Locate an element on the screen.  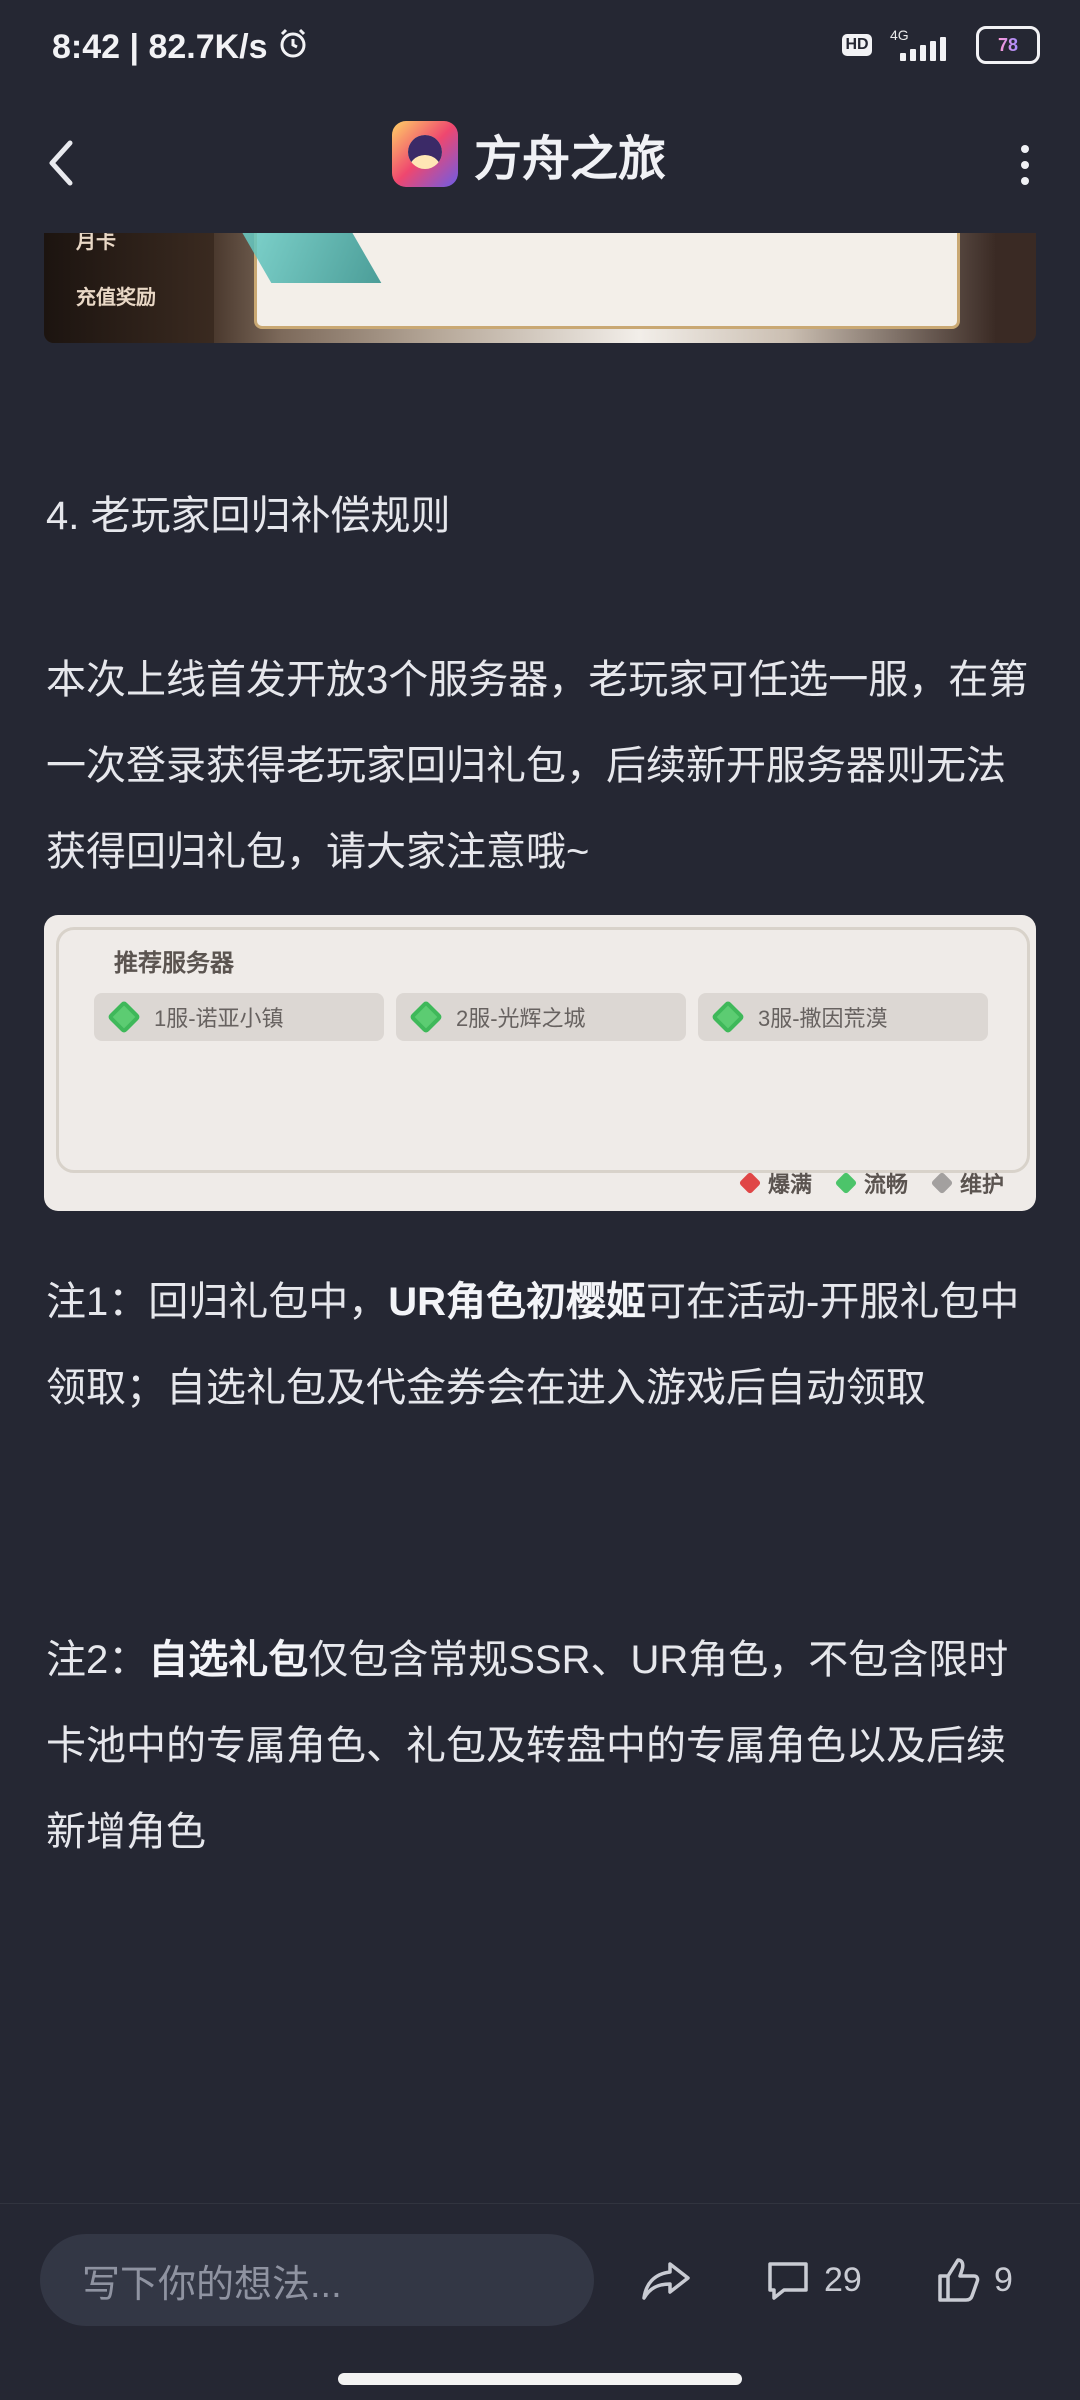
bottom-action-bar: 写下你的想法... 29 9 is located at coordinates (540, 2282).